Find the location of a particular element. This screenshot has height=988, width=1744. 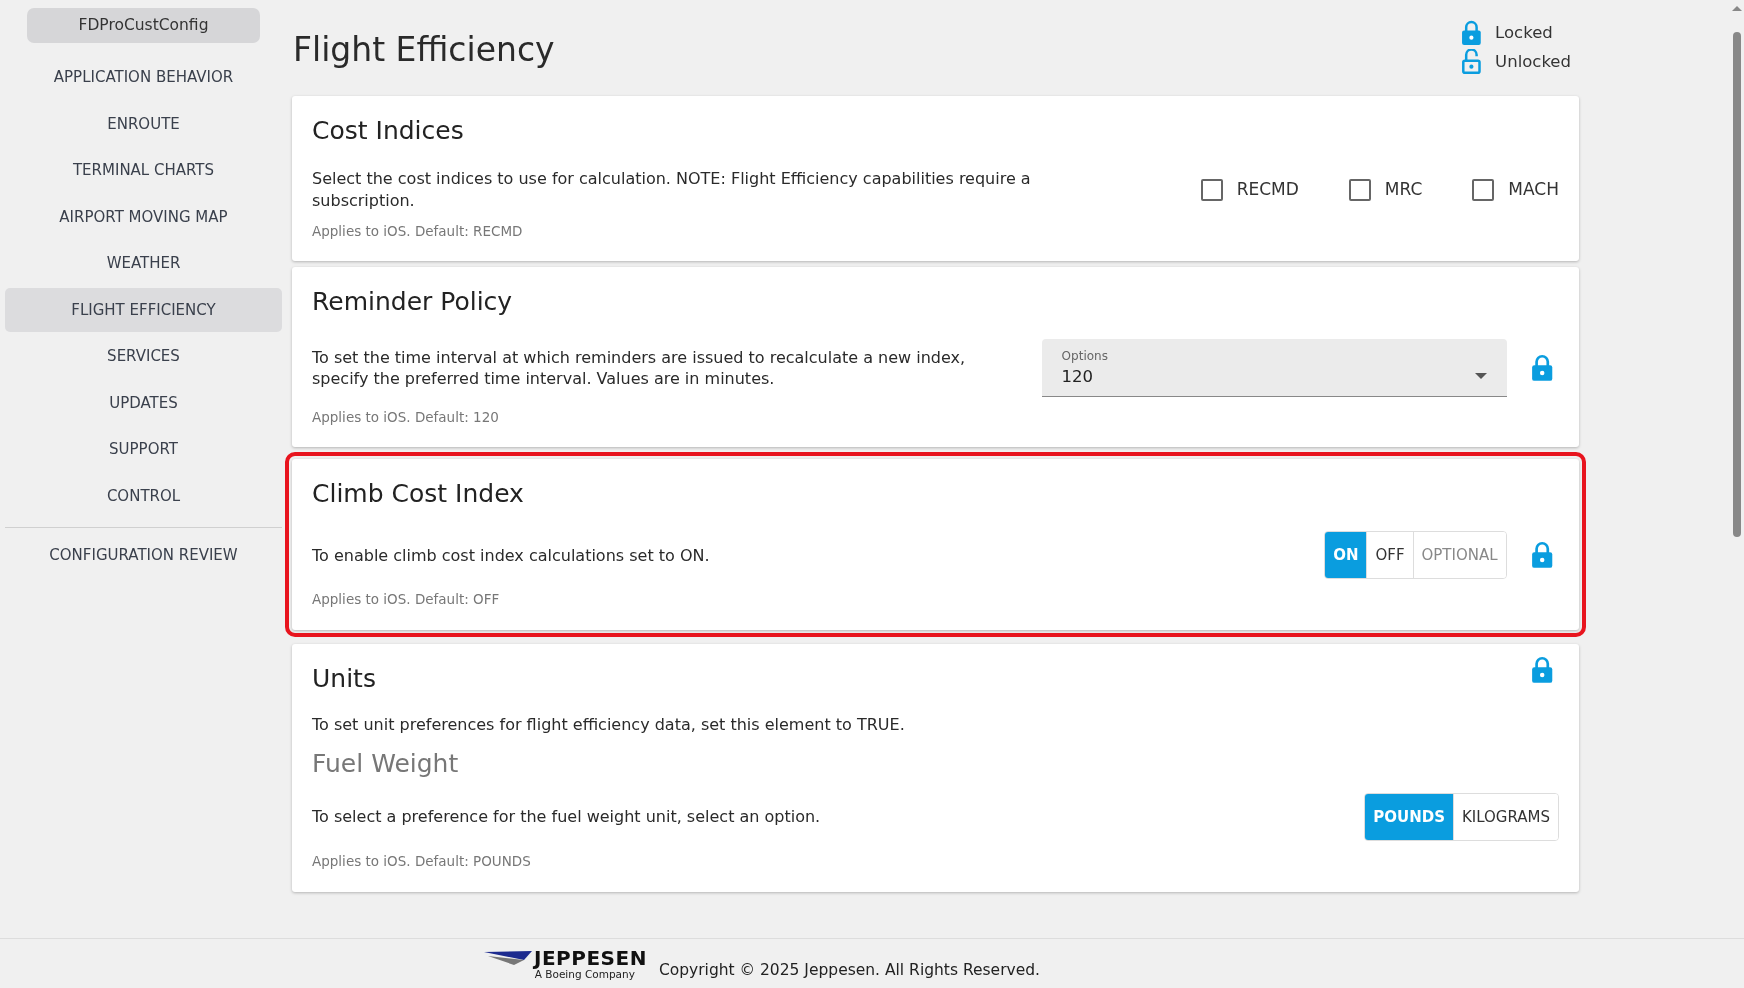

sidebar-item: AIRPORT MOVING MAP is located at coordinates (143, 217).